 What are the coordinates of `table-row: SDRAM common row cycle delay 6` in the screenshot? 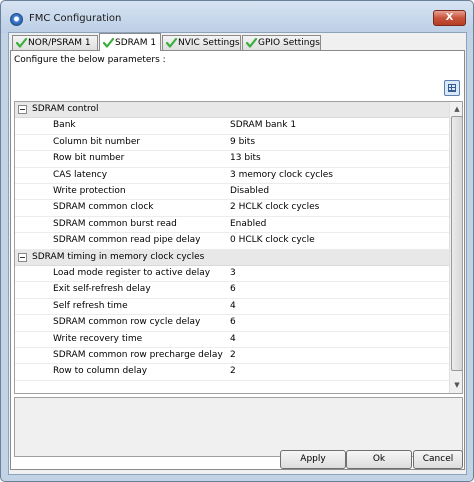 It's located at (232, 323).